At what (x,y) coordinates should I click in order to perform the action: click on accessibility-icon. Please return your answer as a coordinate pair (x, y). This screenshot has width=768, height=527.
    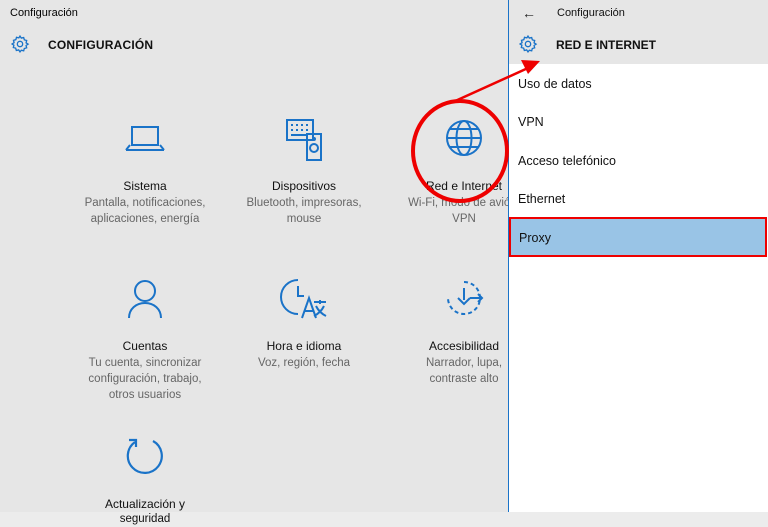
    Looking at the image, I should click on (465, 298).